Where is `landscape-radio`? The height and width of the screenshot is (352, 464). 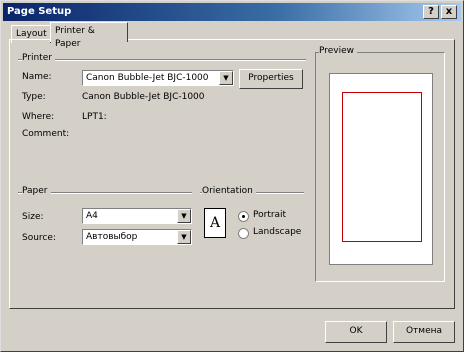 landscape-radio is located at coordinates (243, 233).